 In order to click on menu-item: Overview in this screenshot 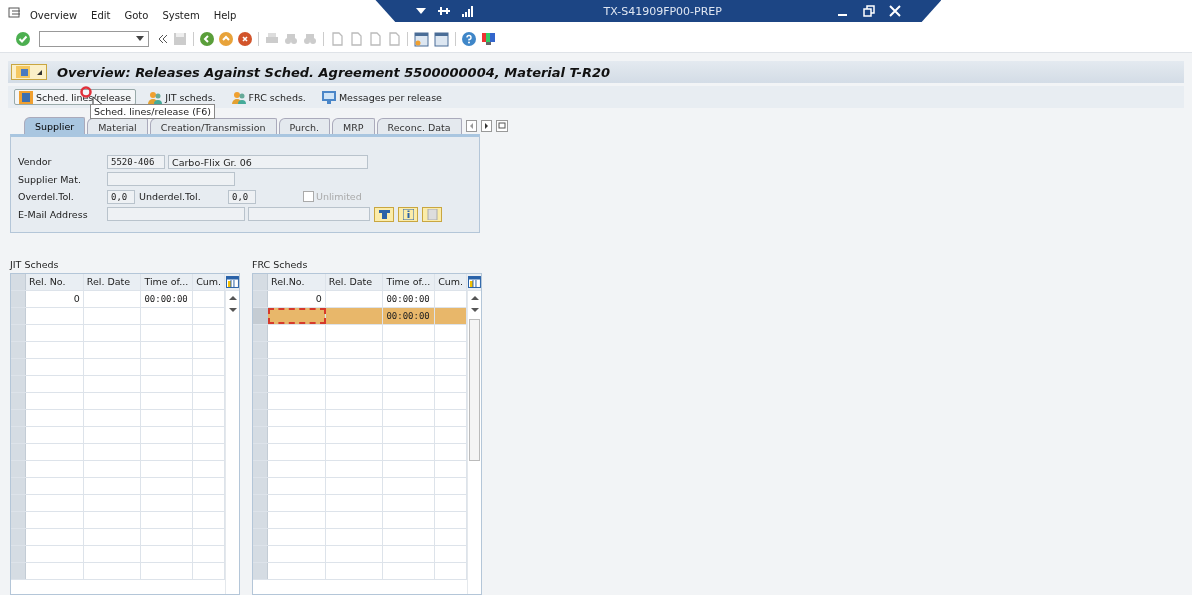, I will do `click(54, 15)`.